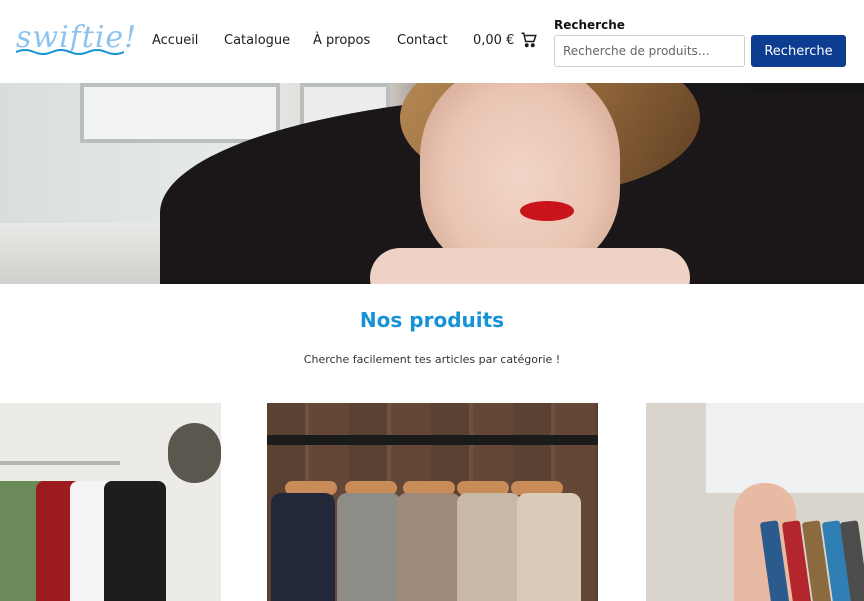 The height and width of the screenshot is (601, 864). Describe the element at coordinates (785, 448) in the screenshot. I see `wall-poster` at that location.